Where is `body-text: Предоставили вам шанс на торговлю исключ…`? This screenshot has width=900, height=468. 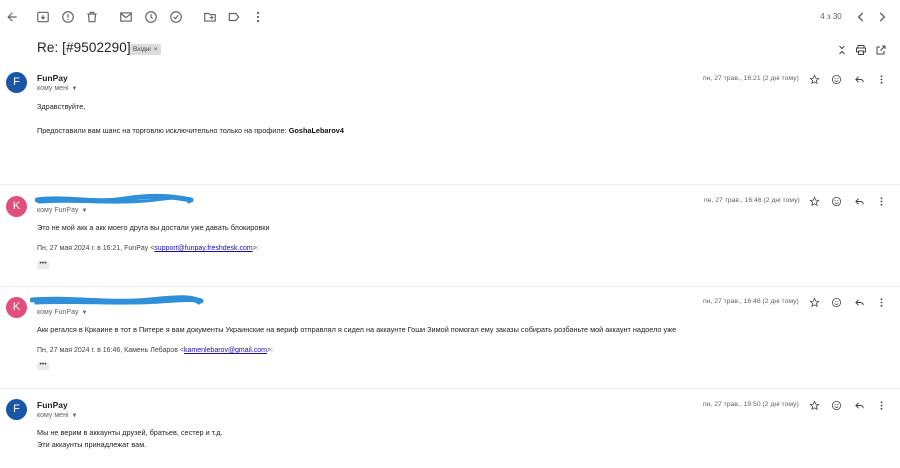
body-text: Предоставили вам шанс на торговлю исключ… is located at coordinates (163, 130).